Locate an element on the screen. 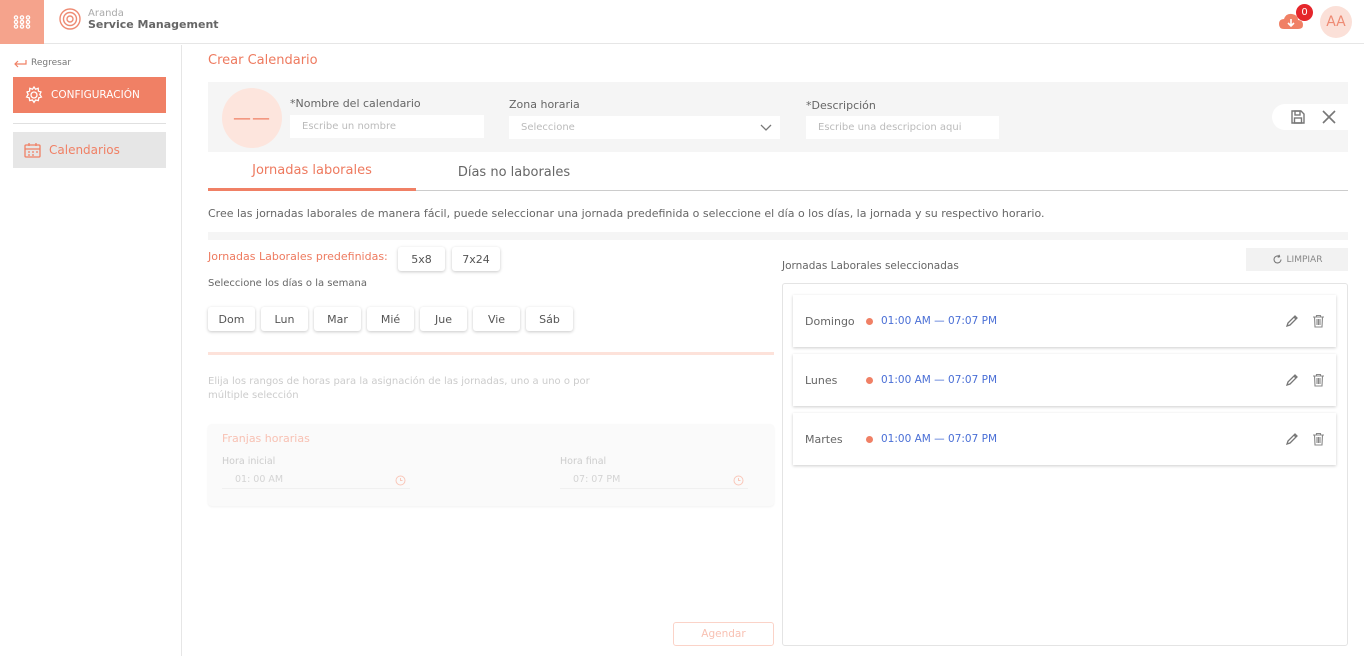  day-button-jue: Jue is located at coordinates (443, 319).